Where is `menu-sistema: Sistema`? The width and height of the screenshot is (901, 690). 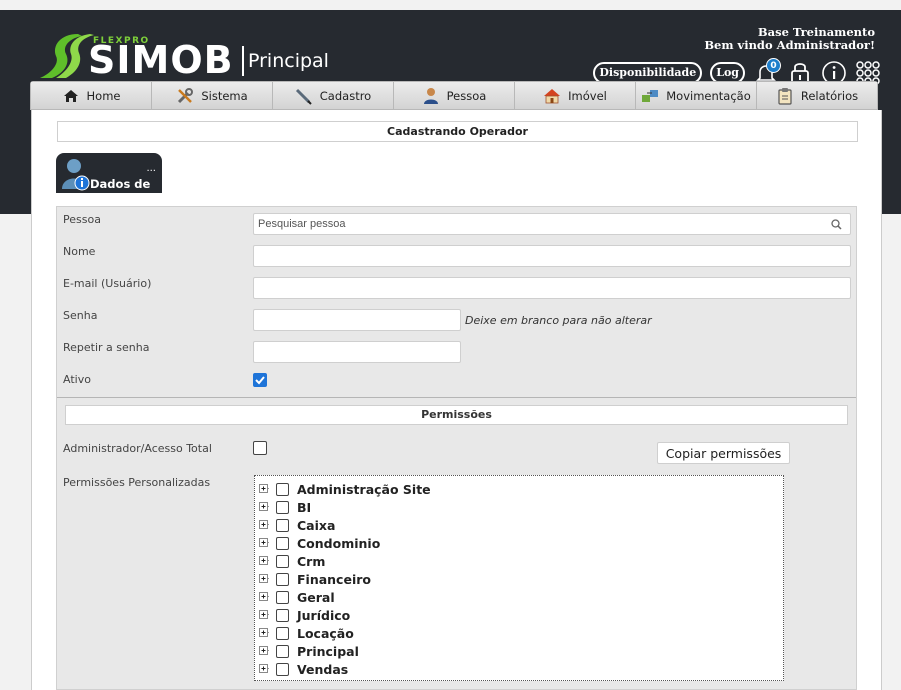
menu-sistema: Sistema is located at coordinates (212, 95).